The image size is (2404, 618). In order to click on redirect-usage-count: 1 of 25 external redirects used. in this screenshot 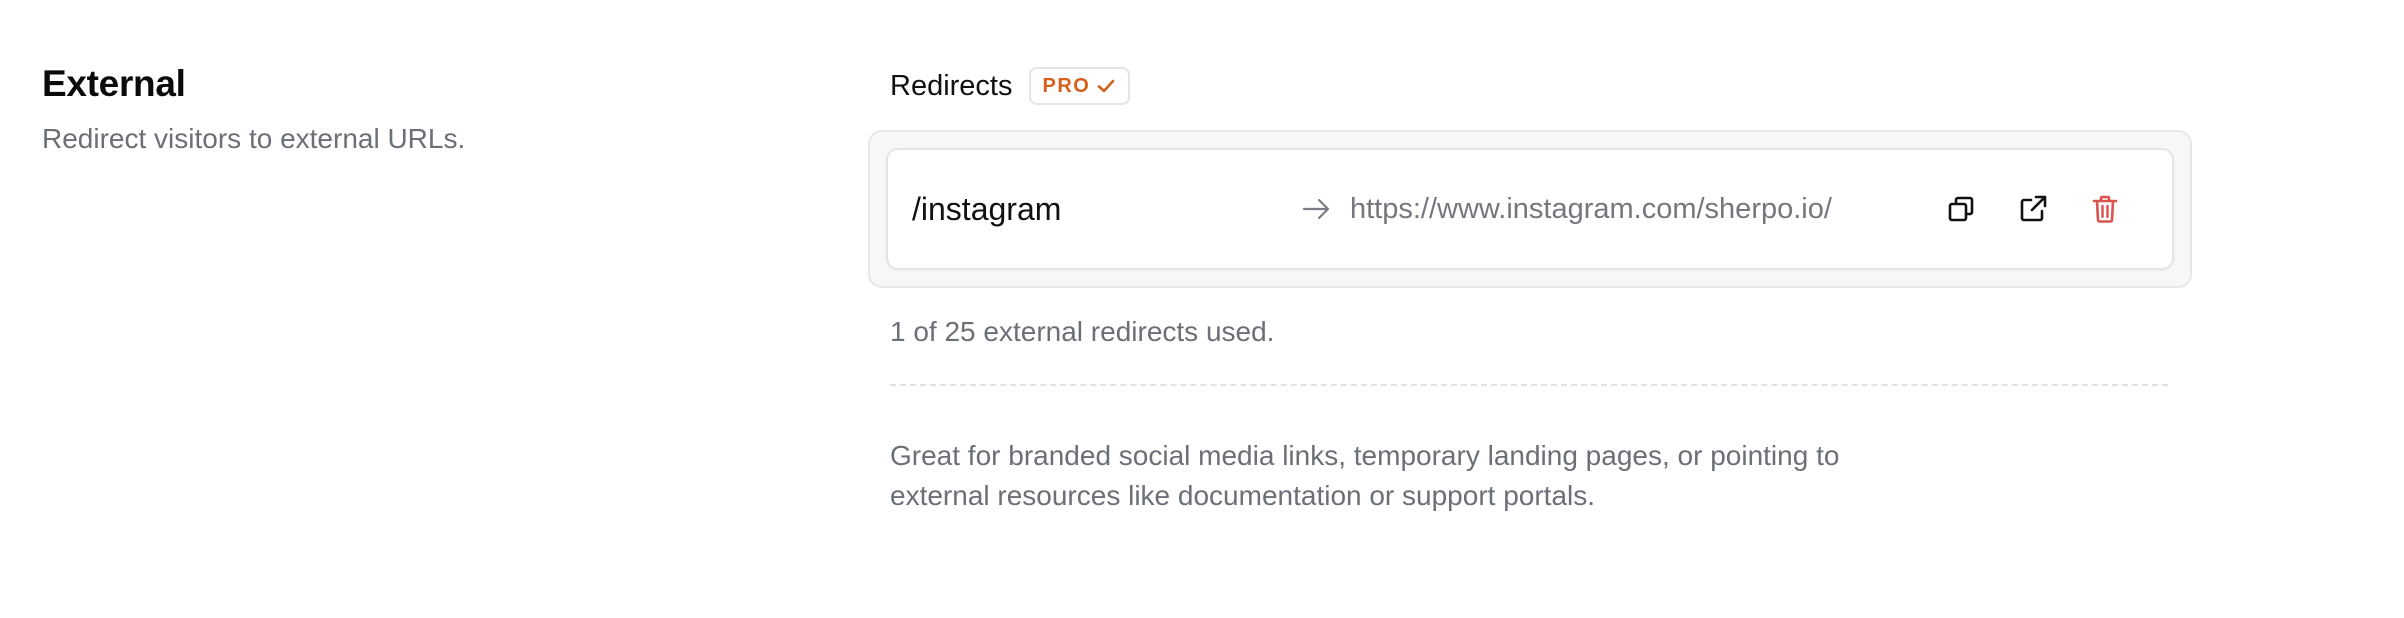, I will do `click(1082, 331)`.